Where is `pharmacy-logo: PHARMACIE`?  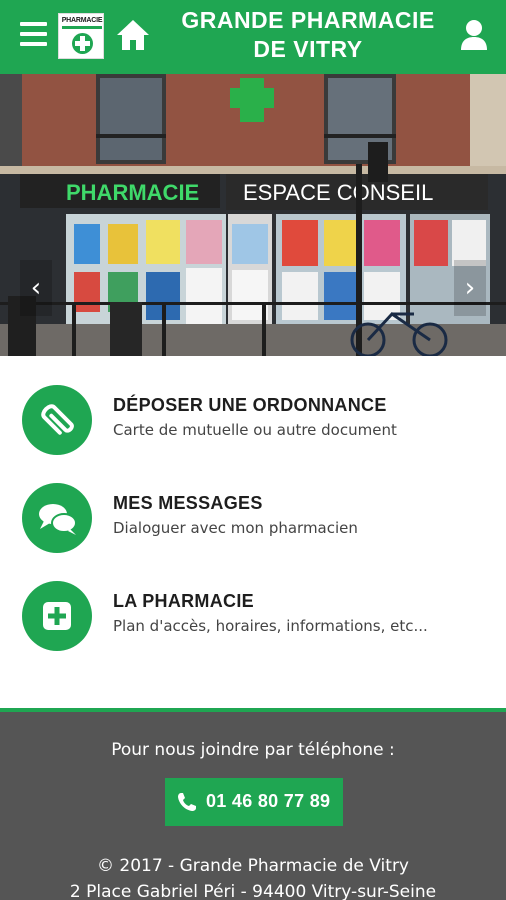 pharmacy-logo: PHARMACIE is located at coordinates (81, 36).